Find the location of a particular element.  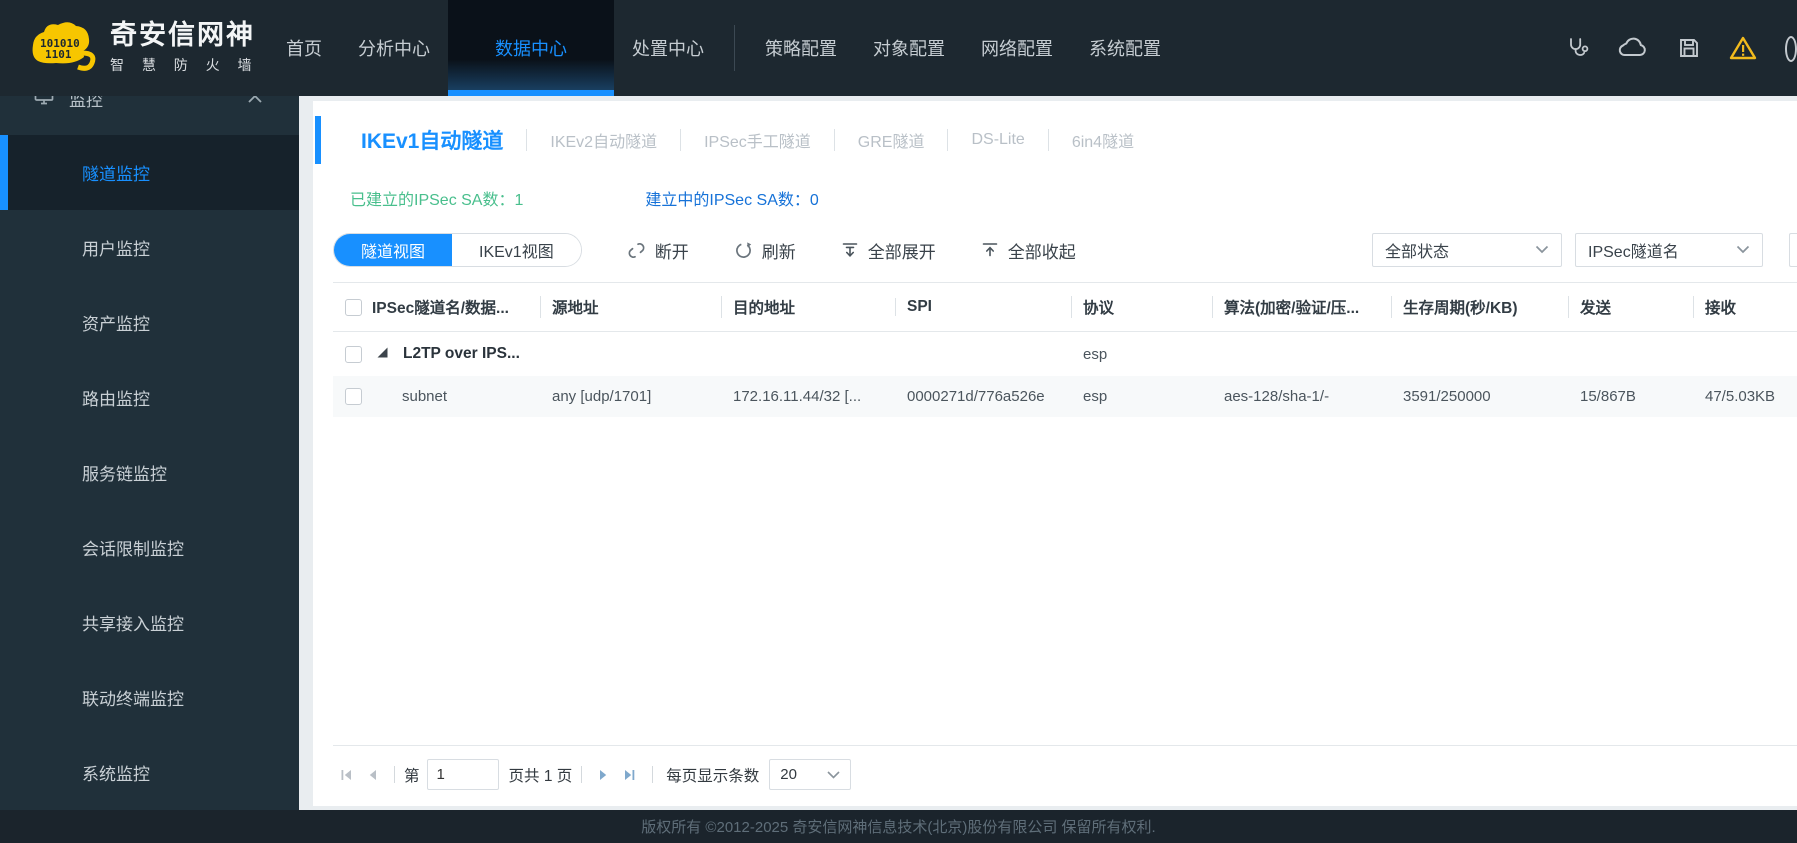

brand-text: 奇安信网神 智 慧 防 火 墙 is located at coordinates (184, 47).